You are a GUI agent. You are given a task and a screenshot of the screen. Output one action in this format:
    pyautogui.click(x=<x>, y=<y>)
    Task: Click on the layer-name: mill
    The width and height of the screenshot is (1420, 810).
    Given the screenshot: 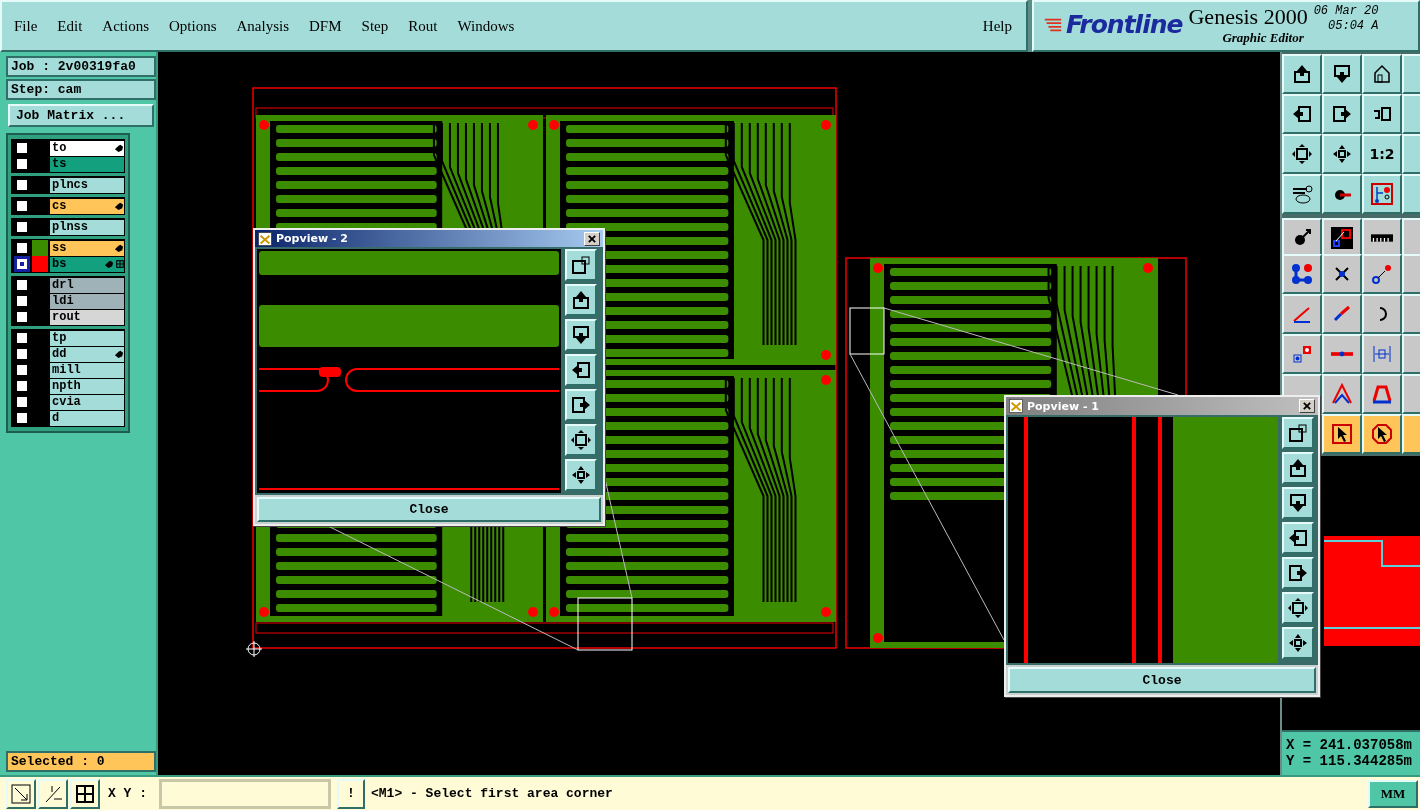 What is the action you would take?
    pyautogui.click(x=66, y=370)
    